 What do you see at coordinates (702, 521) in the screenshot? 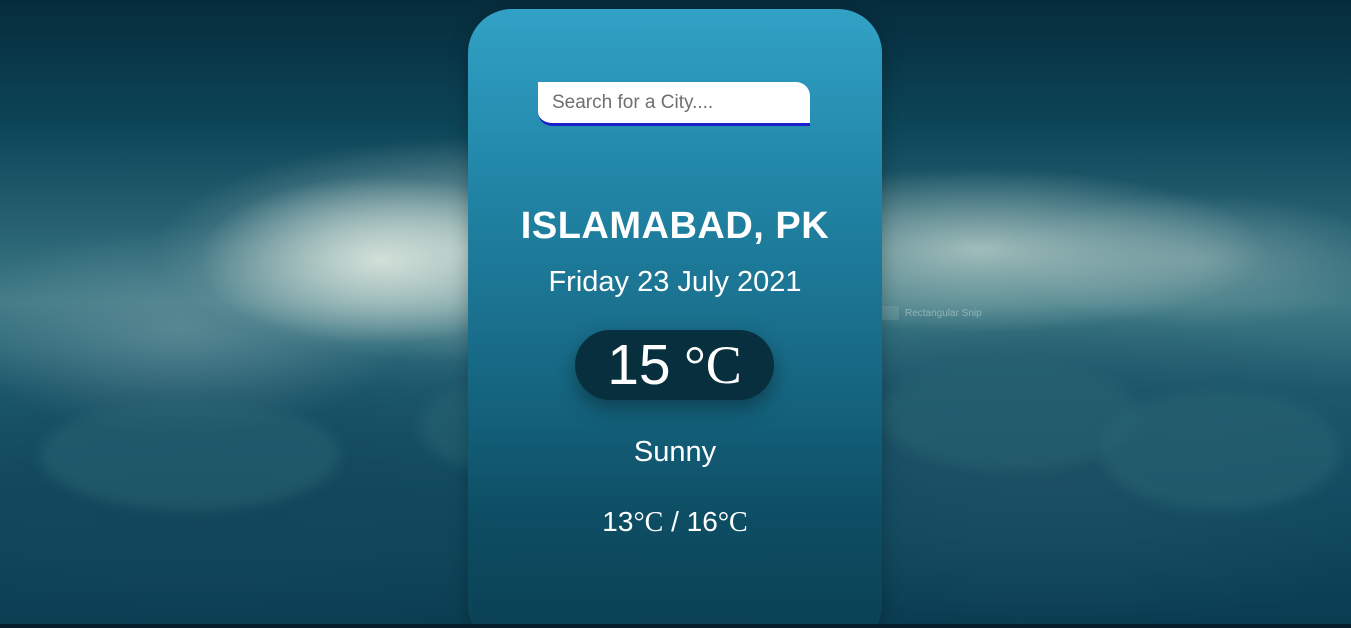
I see `high-temperature: 16` at bounding box center [702, 521].